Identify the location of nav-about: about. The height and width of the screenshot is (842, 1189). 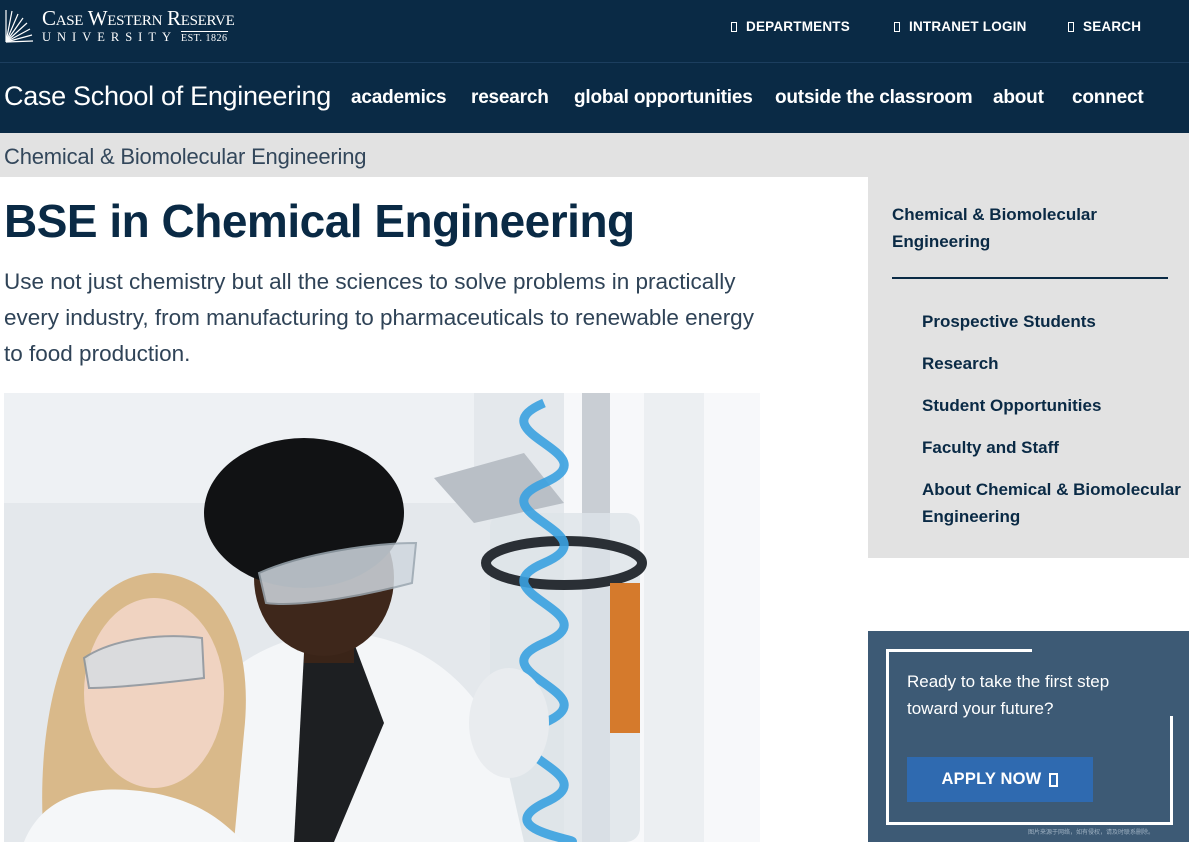
(1018, 98).